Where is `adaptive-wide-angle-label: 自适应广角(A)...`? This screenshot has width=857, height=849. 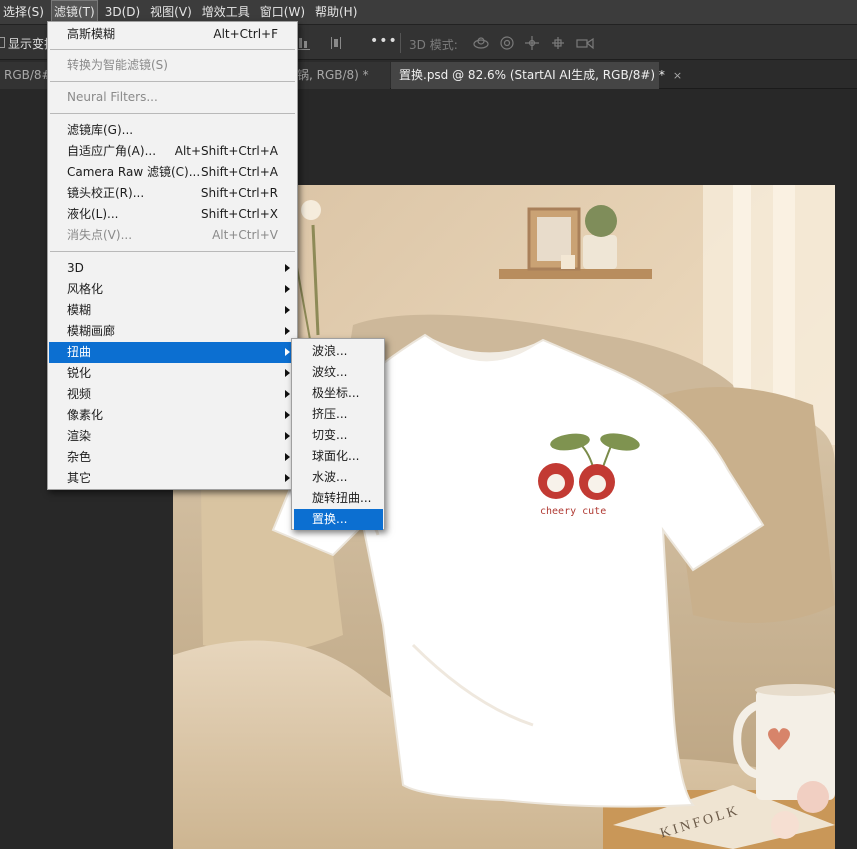 adaptive-wide-angle-label: 自适应广角(A)... is located at coordinates (112, 151).